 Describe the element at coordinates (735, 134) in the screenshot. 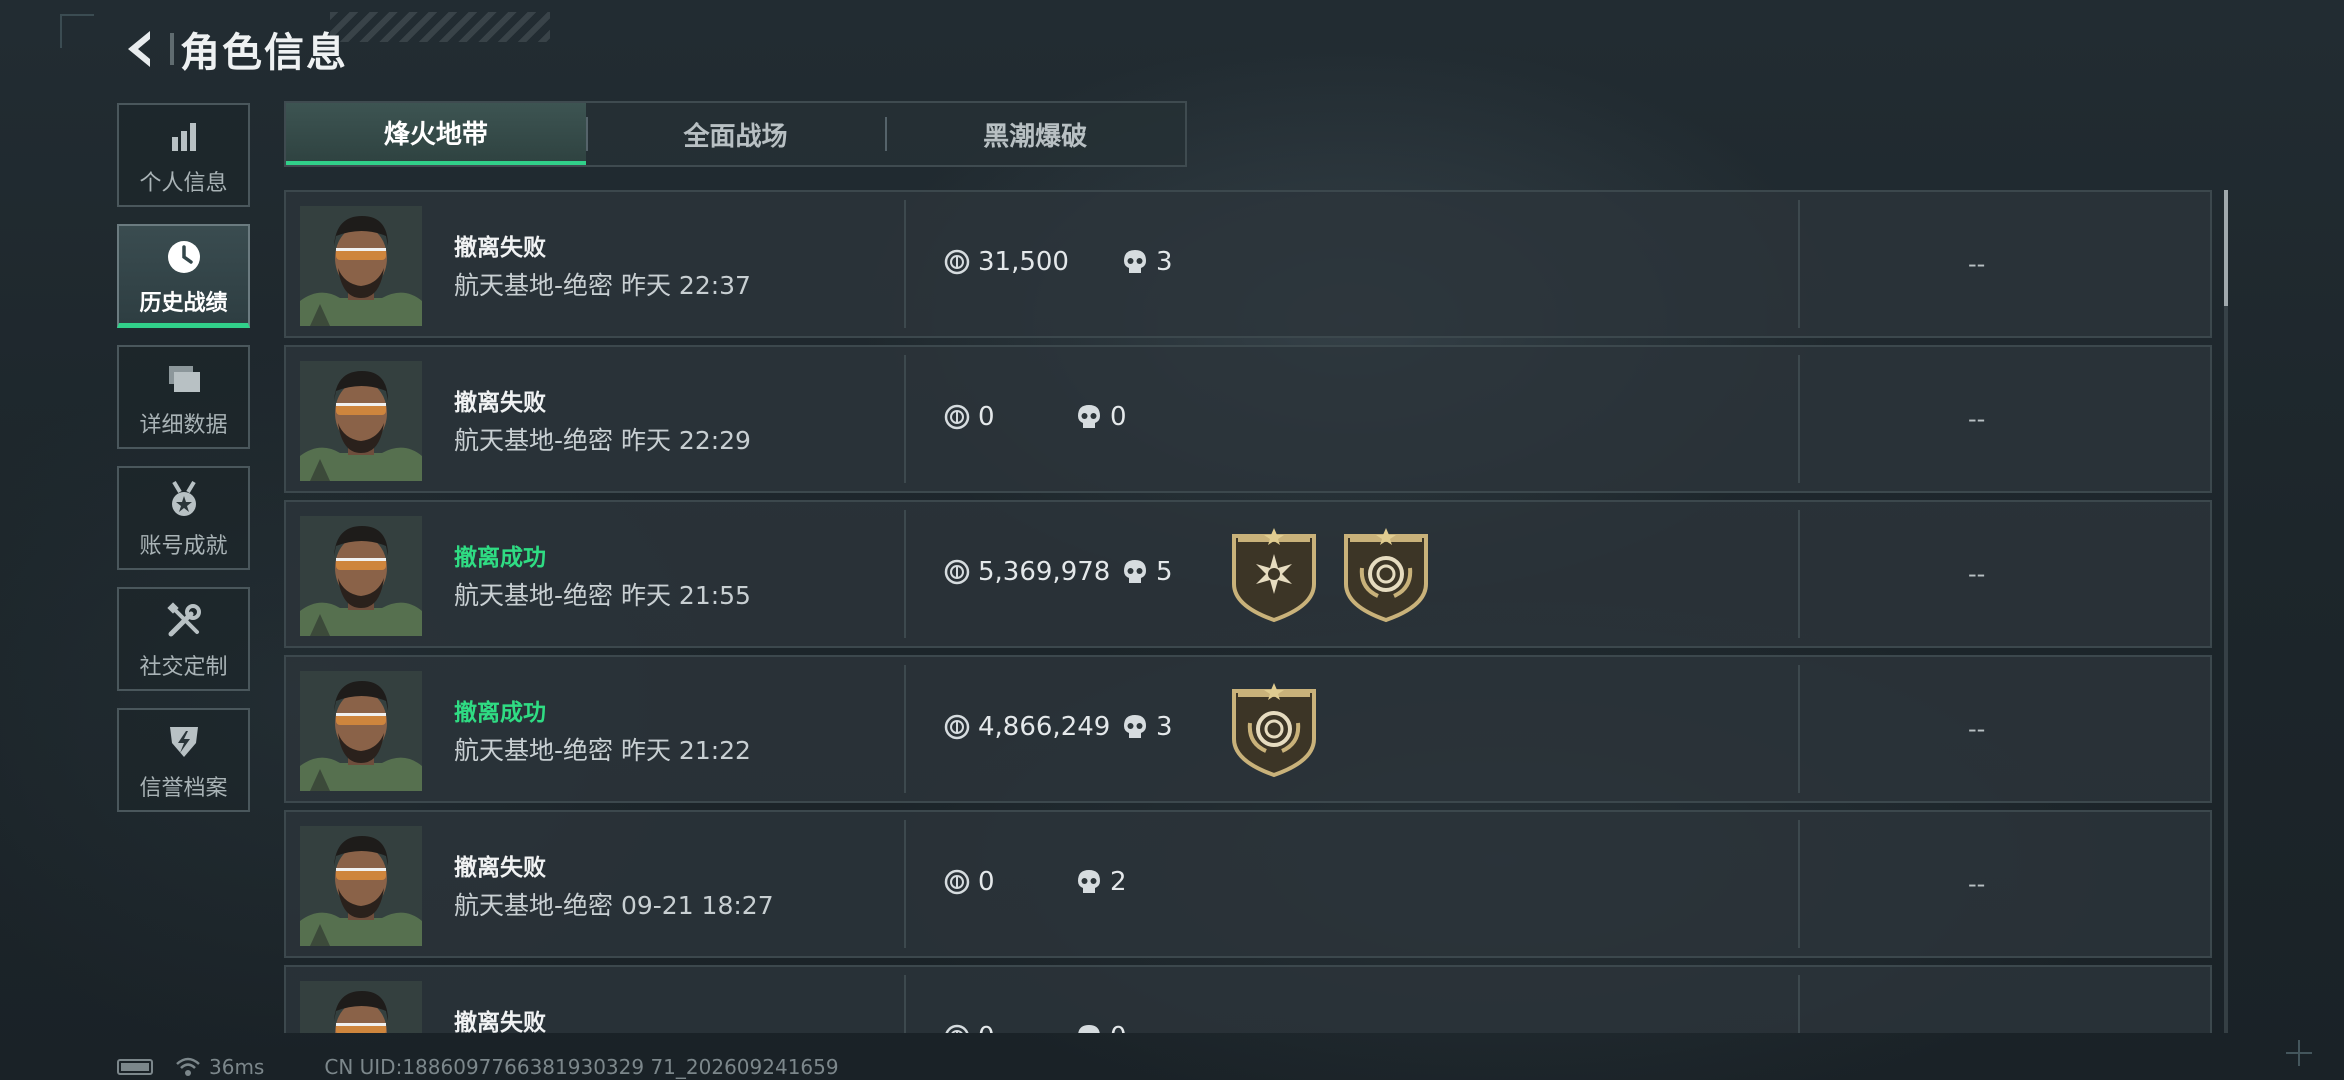

I see `tab-full-battlefield: 全面战场` at that location.